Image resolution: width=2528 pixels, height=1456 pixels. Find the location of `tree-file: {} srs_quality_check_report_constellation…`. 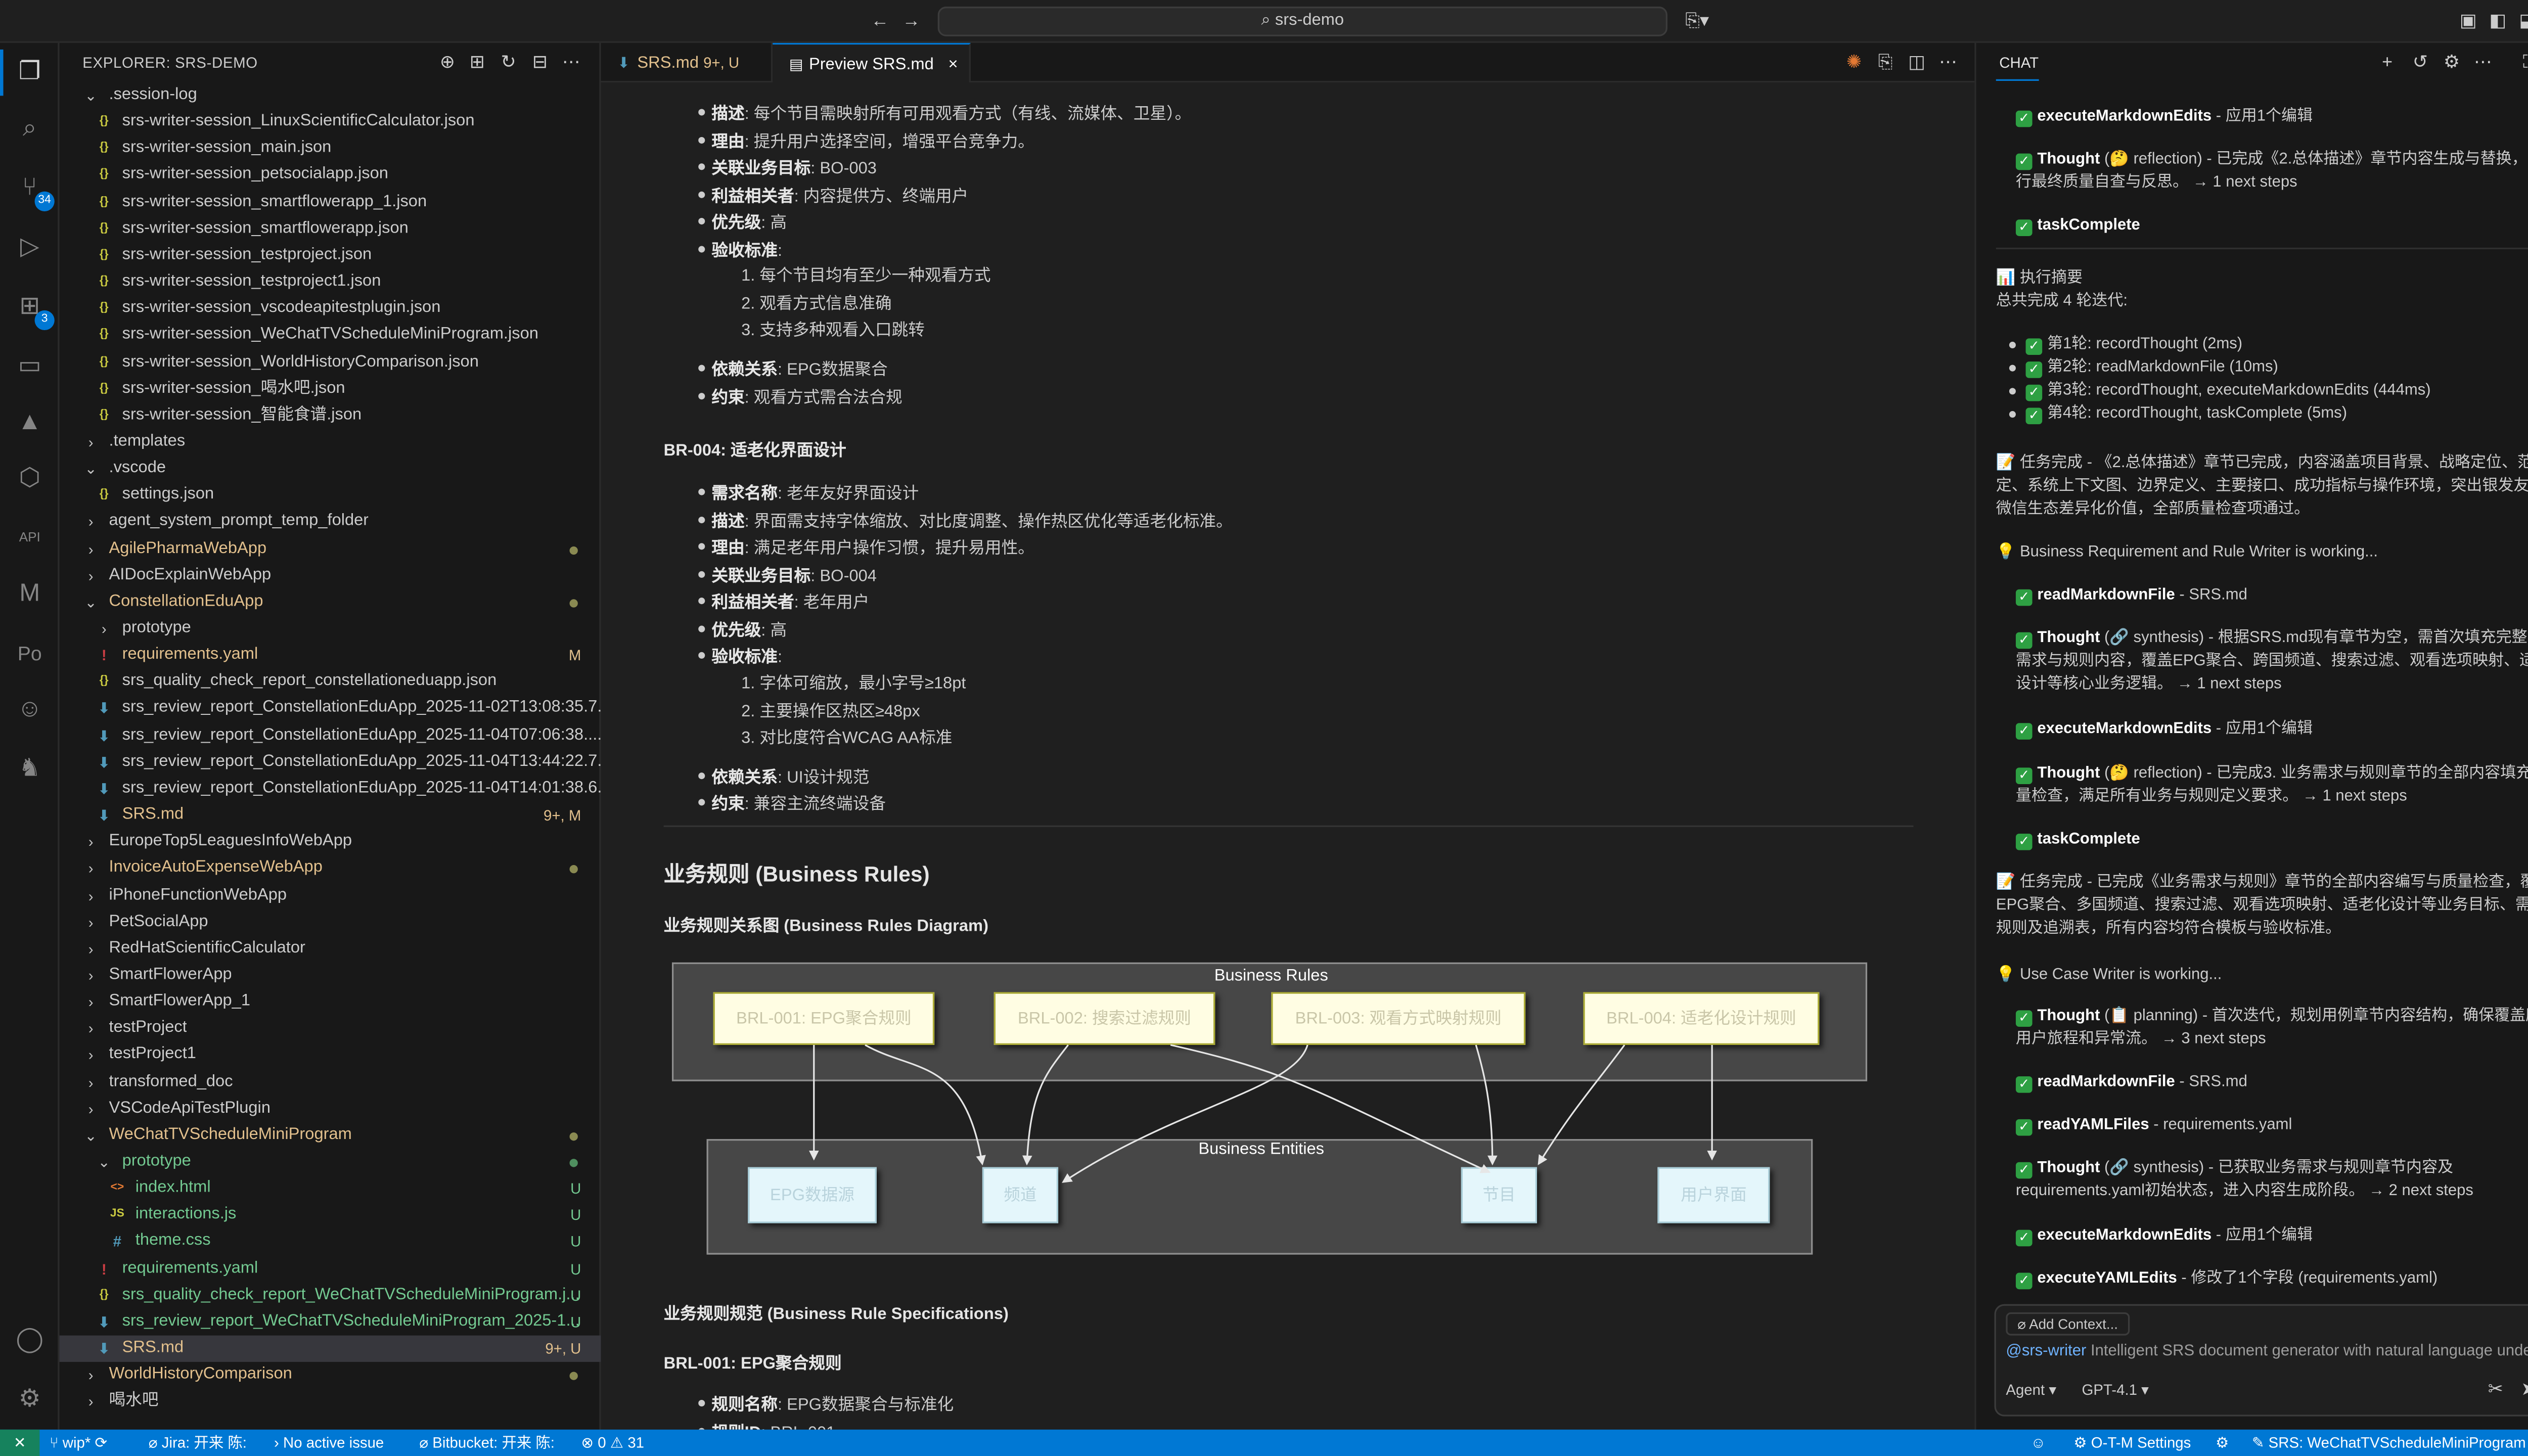

tree-file: {} srs_quality_check_report_constellation… is located at coordinates (331, 682).